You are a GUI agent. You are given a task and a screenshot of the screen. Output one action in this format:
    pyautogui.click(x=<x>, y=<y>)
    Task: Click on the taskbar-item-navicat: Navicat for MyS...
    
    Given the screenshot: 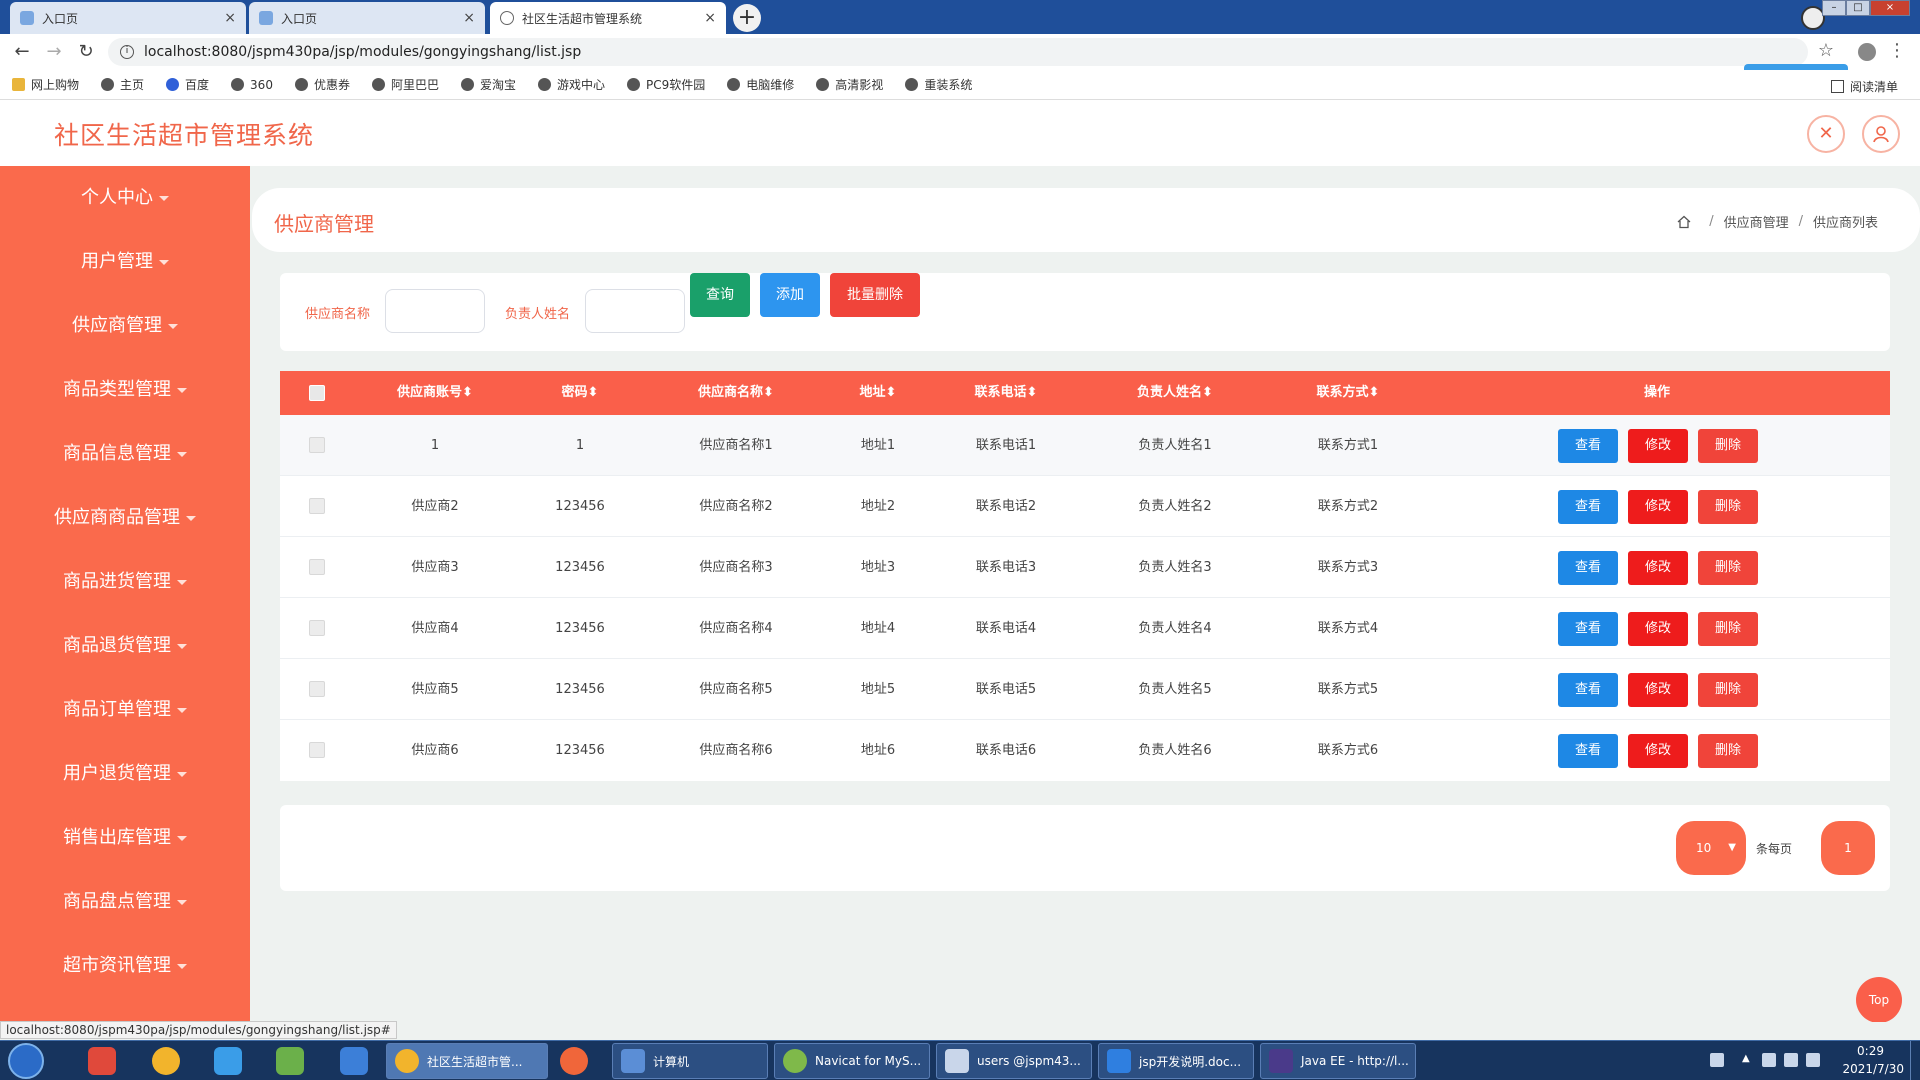 What is the action you would take?
    pyautogui.click(x=852, y=1061)
    